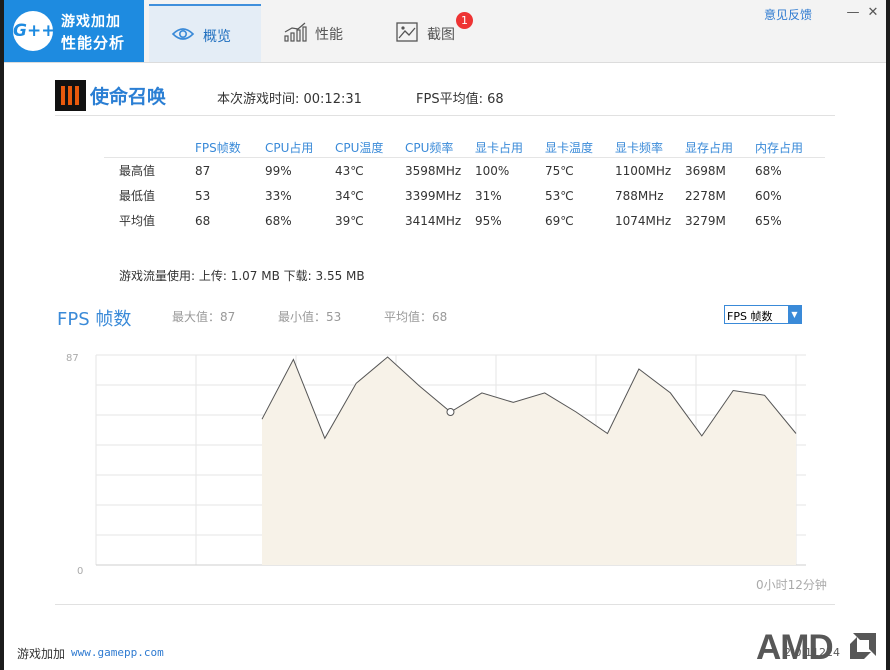 The image size is (890, 670). What do you see at coordinates (433, 170) in the screenshot?
I see `table-cell: 3598MHz` at bounding box center [433, 170].